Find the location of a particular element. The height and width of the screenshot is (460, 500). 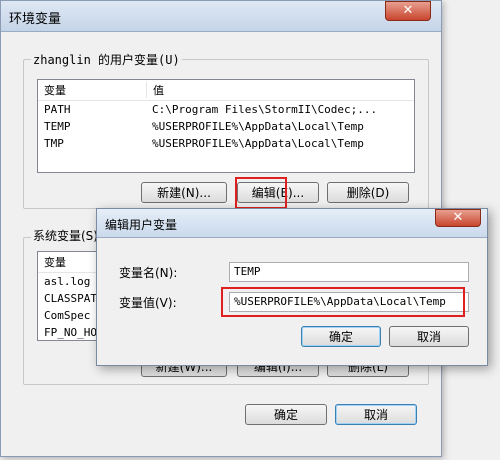

variable-name: TMP is located at coordinates (54, 143).